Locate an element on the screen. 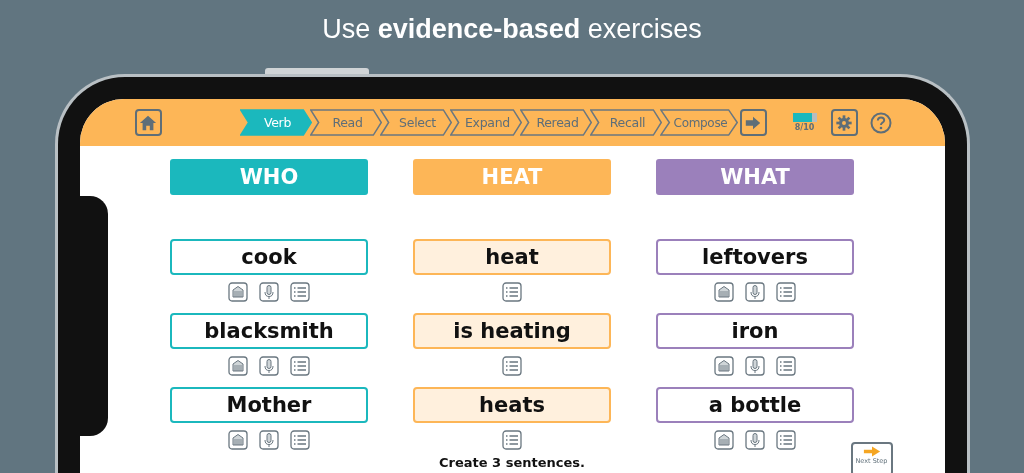  word-card: heats is located at coordinates (512, 405).